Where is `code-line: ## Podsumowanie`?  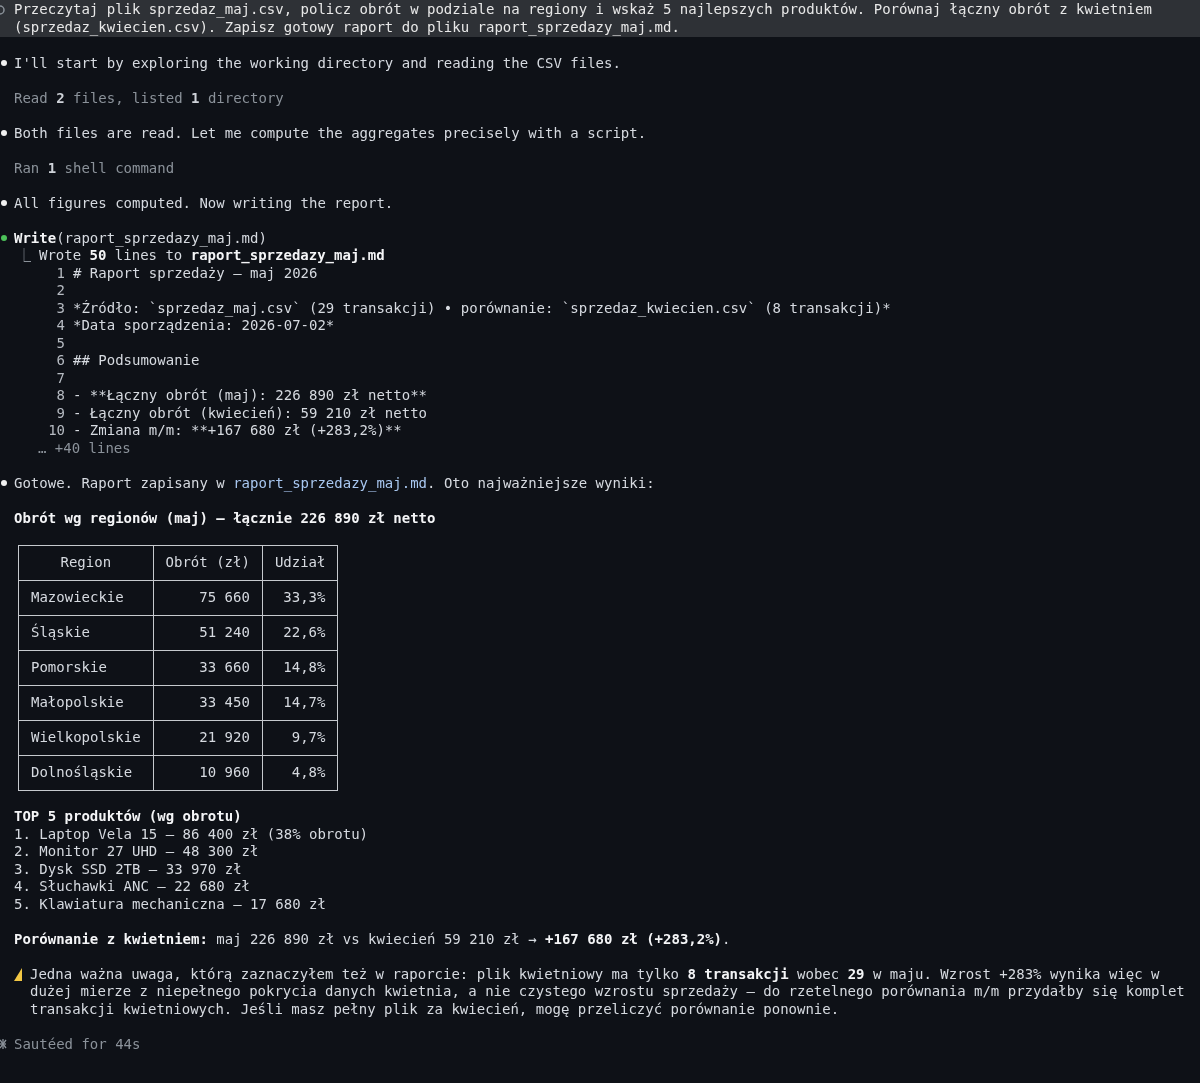 code-line: ## Podsumowanie is located at coordinates (136, 361).